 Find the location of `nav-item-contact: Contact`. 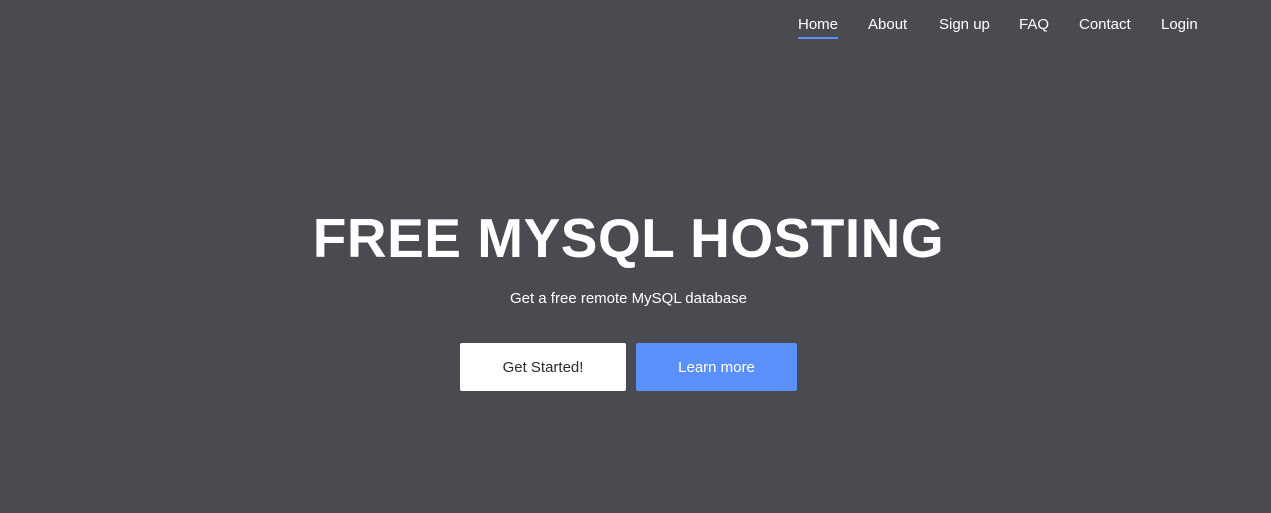

nav-item-contact: Contact is located at coordinates (1105, 26).